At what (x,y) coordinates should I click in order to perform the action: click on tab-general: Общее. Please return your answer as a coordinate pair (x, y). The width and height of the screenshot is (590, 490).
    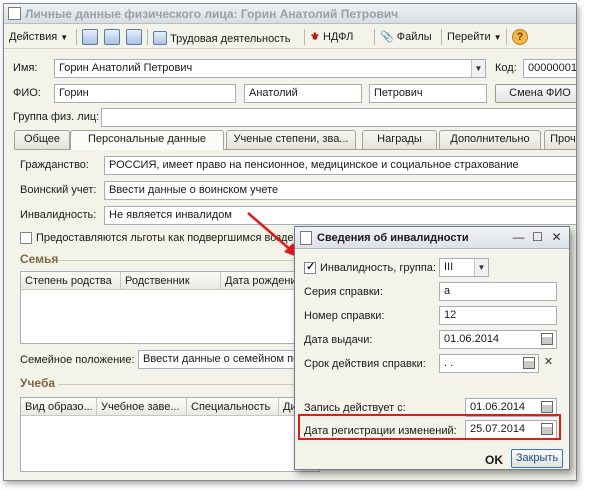
    Looking at the image, I should click on (42, 139).